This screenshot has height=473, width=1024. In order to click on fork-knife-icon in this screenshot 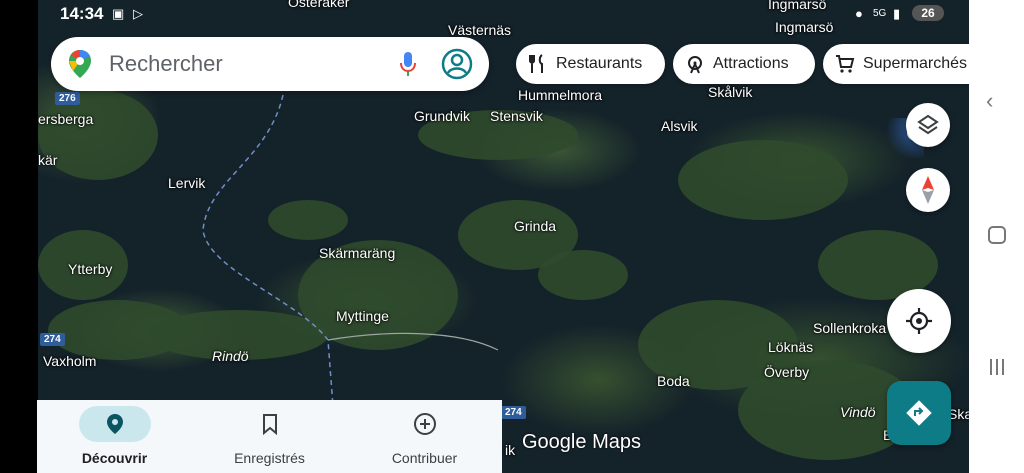, I will do `click(536, 63)`.